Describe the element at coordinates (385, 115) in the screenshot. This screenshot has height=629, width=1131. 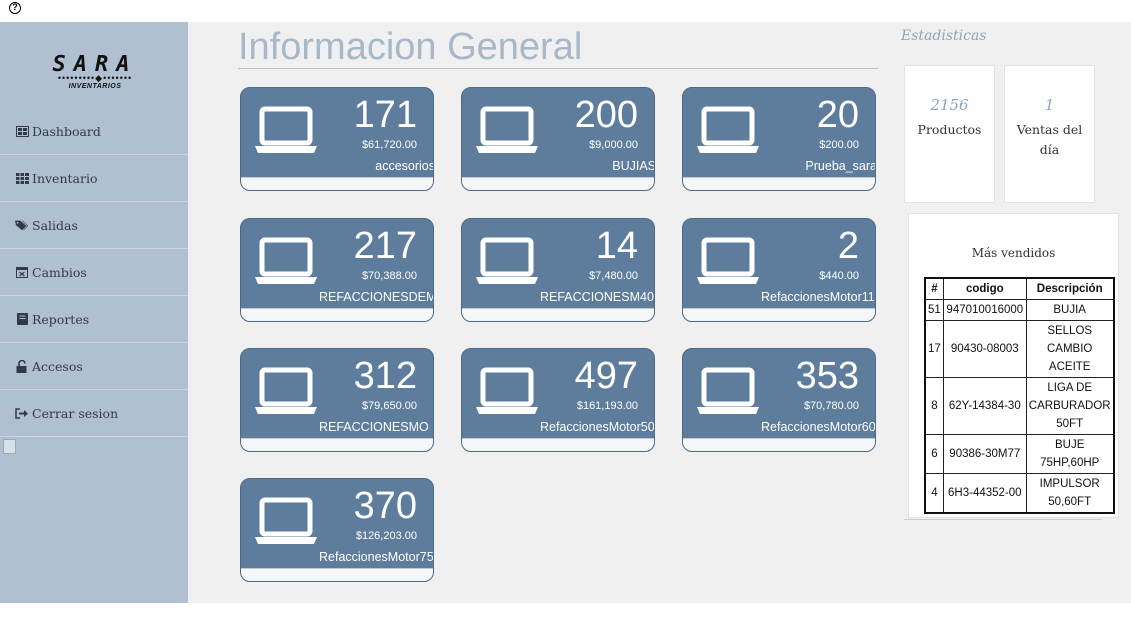
I see `card-count: 171` at that location.